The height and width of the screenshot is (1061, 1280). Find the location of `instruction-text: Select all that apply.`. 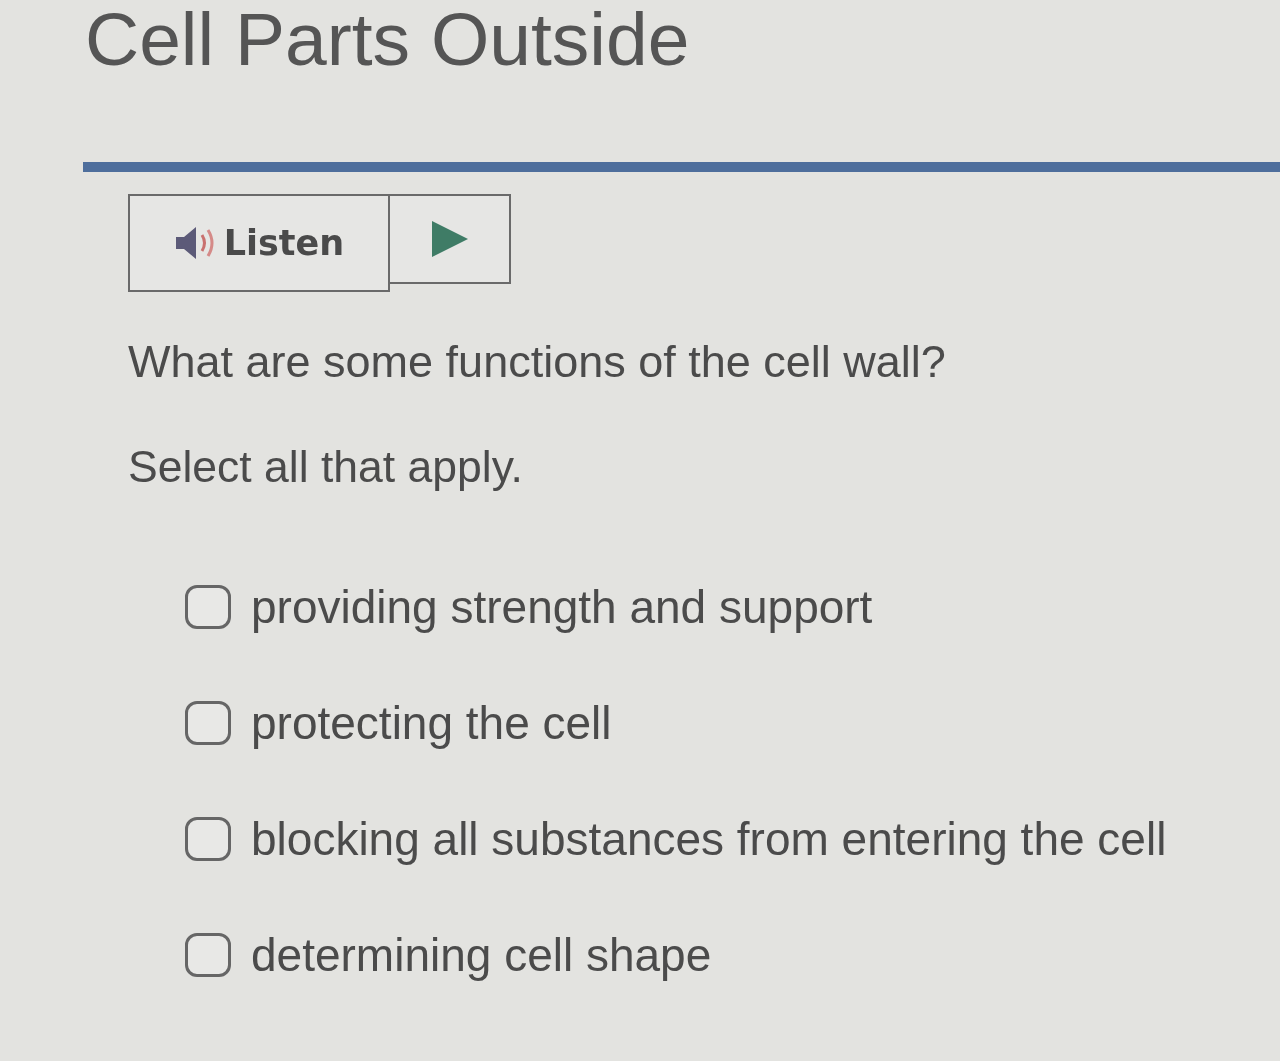

instruction-text: Select all that apply. is located at coordinates (326, 467).